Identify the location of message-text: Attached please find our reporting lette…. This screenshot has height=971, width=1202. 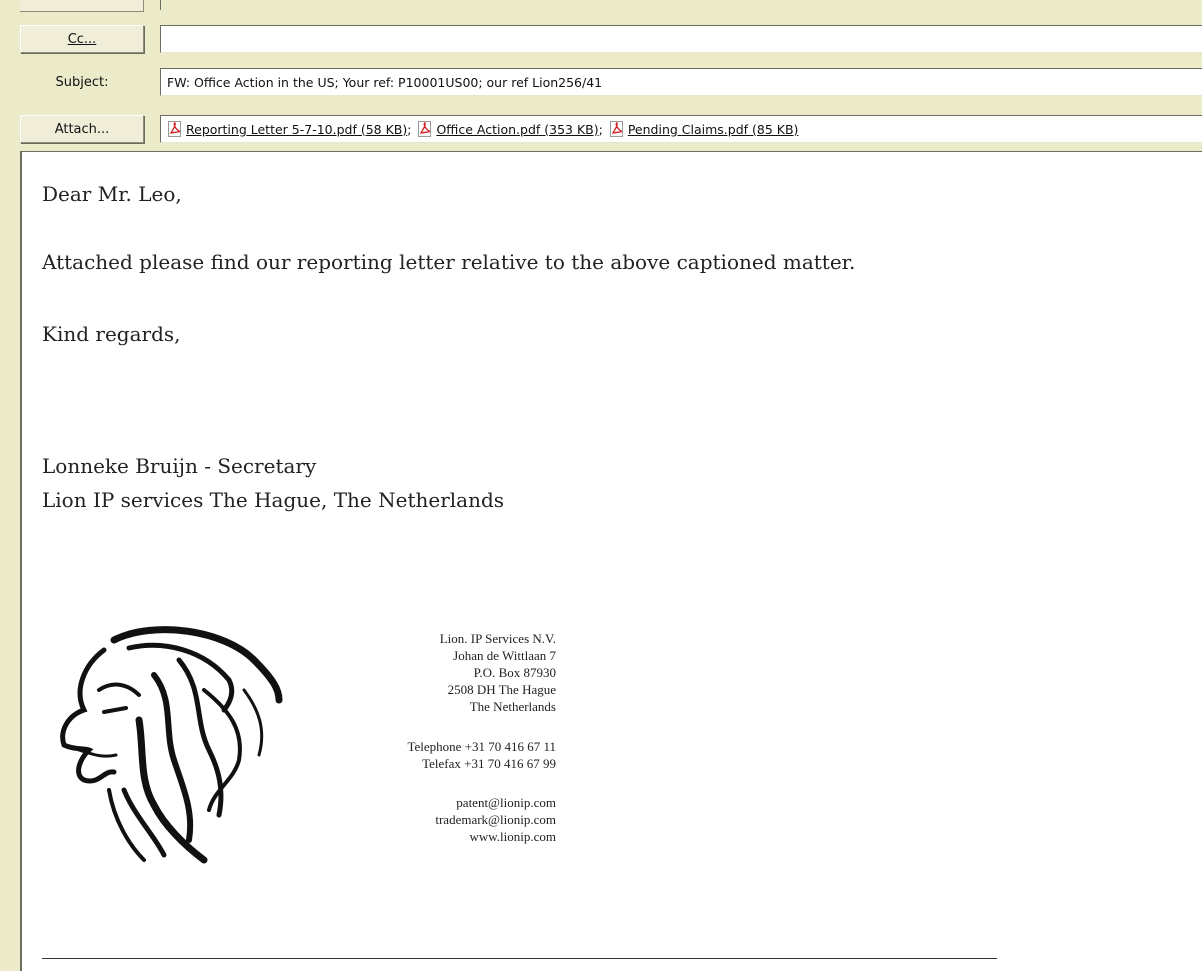
(449, 262).